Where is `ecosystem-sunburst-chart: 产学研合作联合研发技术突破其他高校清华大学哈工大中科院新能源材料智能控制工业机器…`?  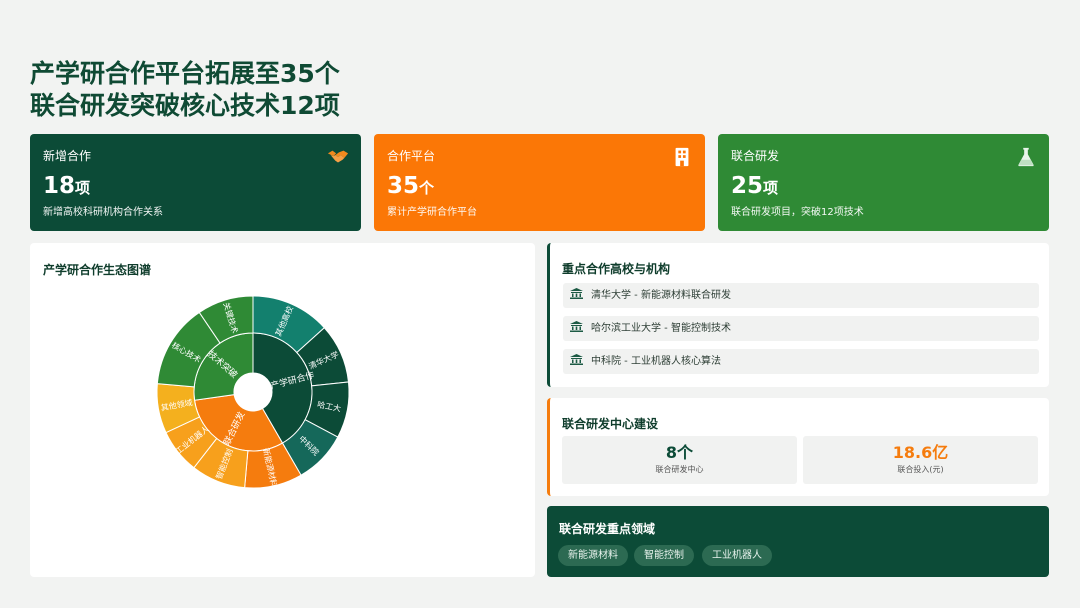
ecosystem-sunburst-chart: 产学研合作联合研发技术突破其他高校清华大学哈工大中科院新能源材料智能控制工业机器… is located at coordinates (253, 392).